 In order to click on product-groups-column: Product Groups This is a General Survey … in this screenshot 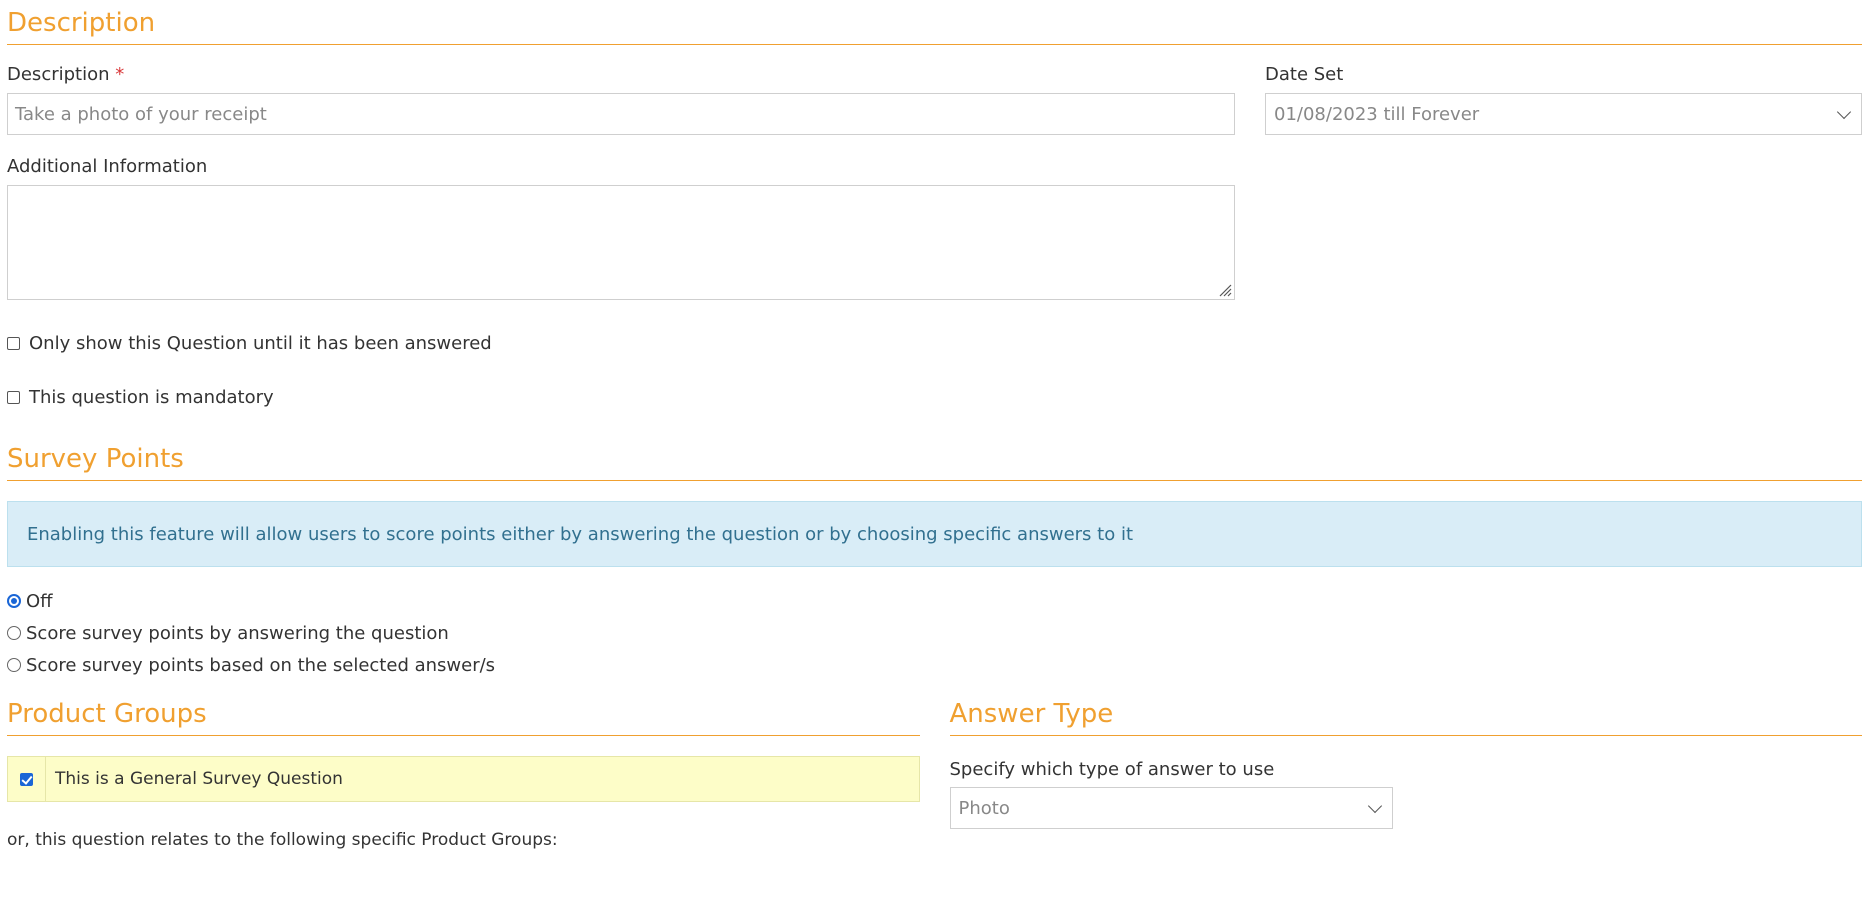, I will do `click(463, 770)`.